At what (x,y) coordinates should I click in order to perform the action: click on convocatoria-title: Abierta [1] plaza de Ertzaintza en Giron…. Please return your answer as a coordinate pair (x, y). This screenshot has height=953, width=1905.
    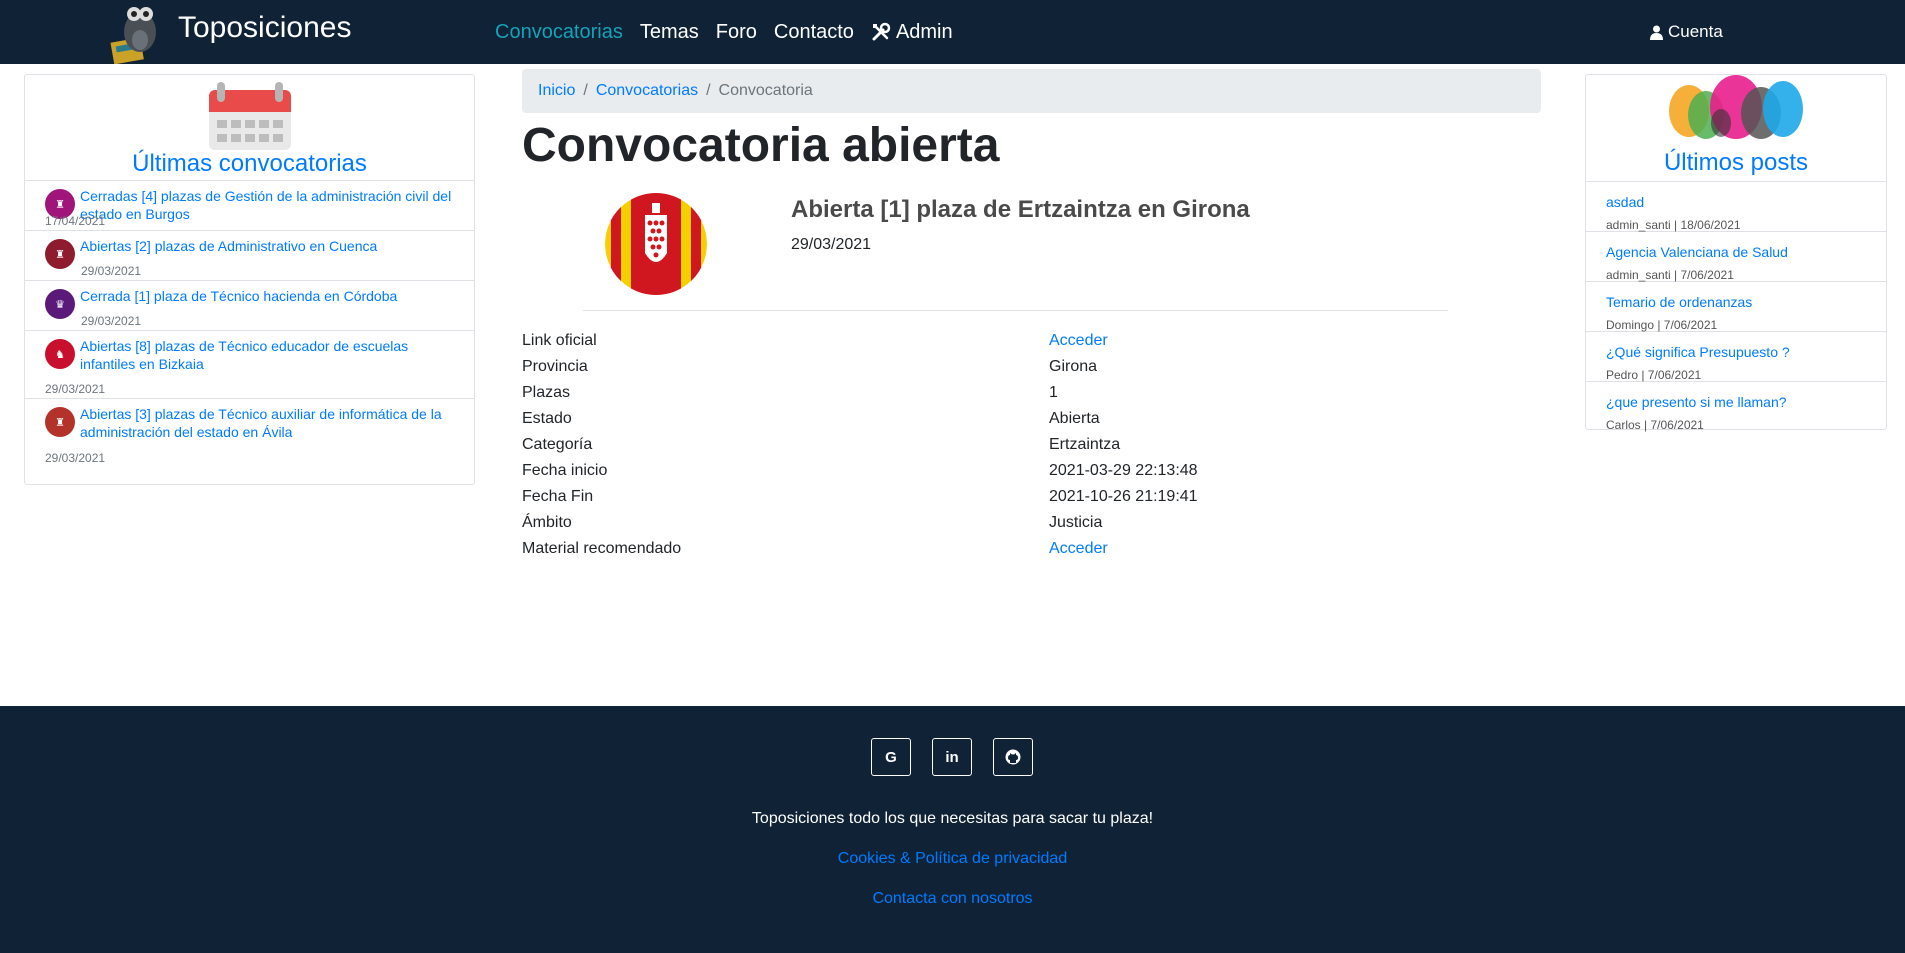
    Looking at the image, I should click on (1020, 209).